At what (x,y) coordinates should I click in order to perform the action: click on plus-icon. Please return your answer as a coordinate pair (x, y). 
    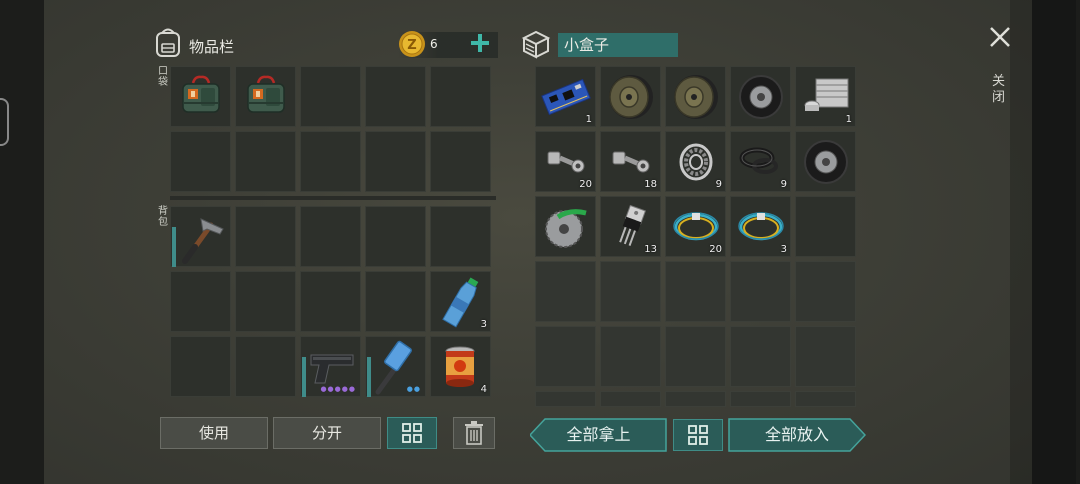
    Looking at the image, I should click on (480, 43).